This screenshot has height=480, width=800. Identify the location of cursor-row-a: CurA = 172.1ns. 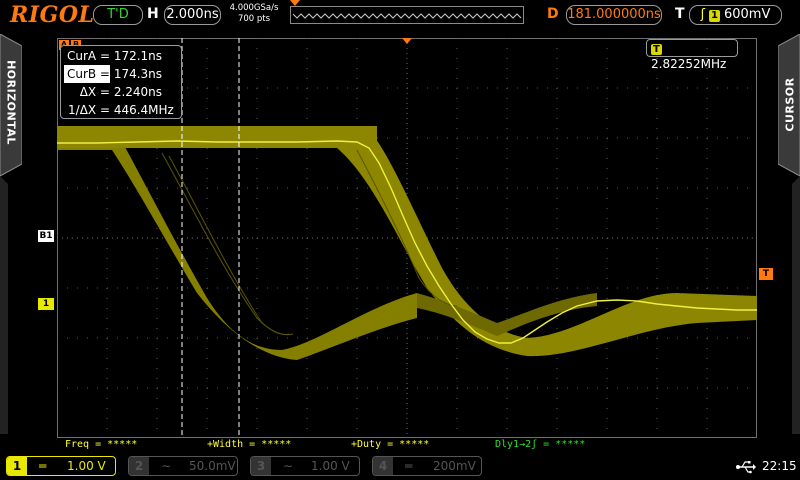
(122, 56).